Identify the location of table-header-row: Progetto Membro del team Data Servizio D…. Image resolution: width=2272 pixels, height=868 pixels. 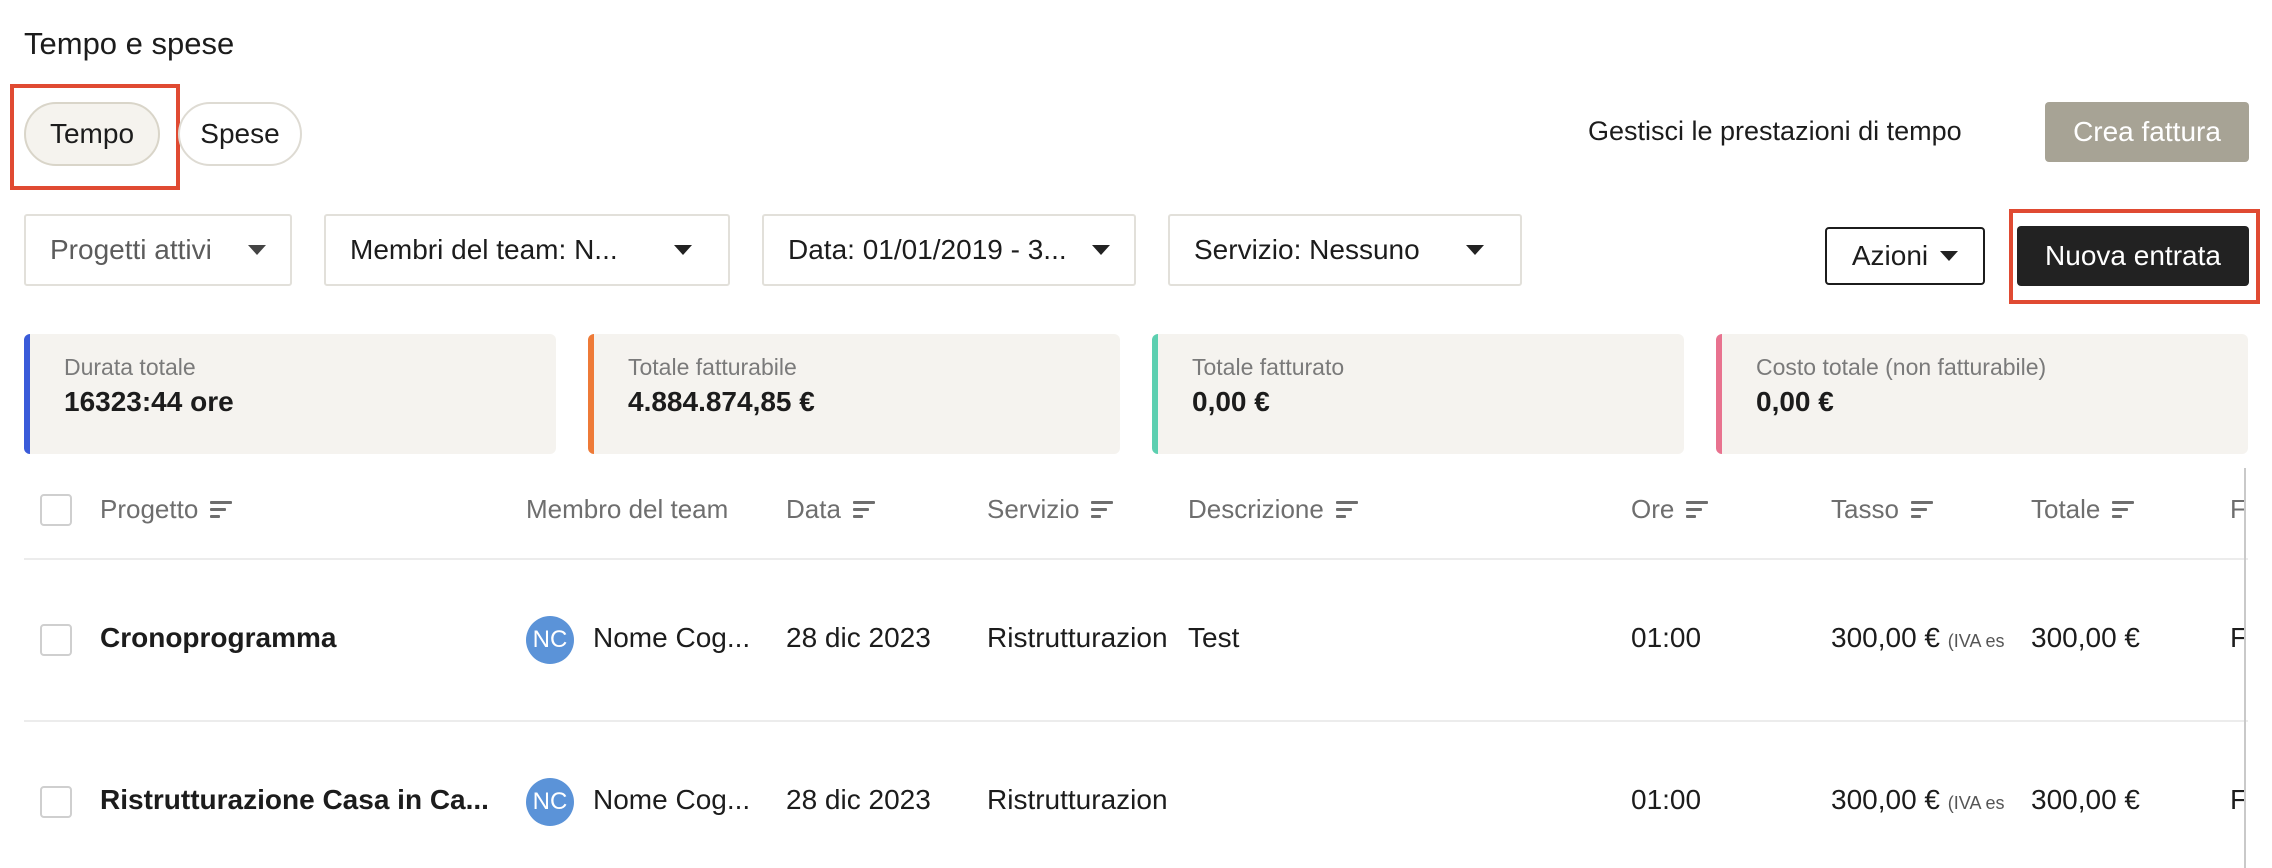
(1136, 514).